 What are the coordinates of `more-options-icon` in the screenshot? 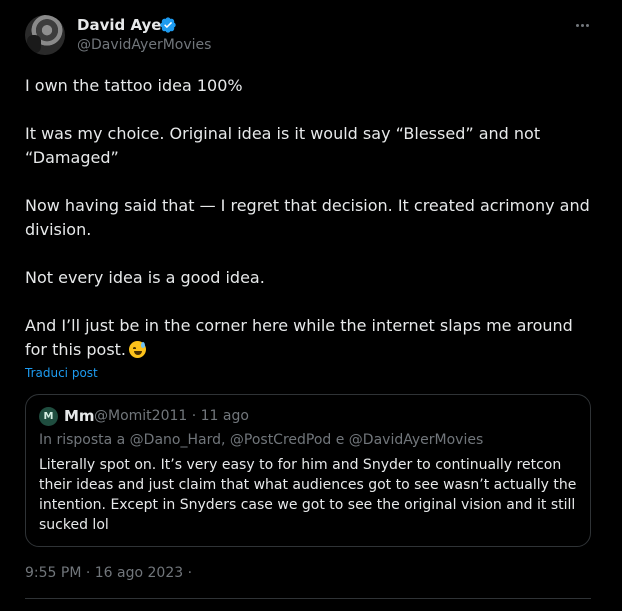 It's located at (582, 25).